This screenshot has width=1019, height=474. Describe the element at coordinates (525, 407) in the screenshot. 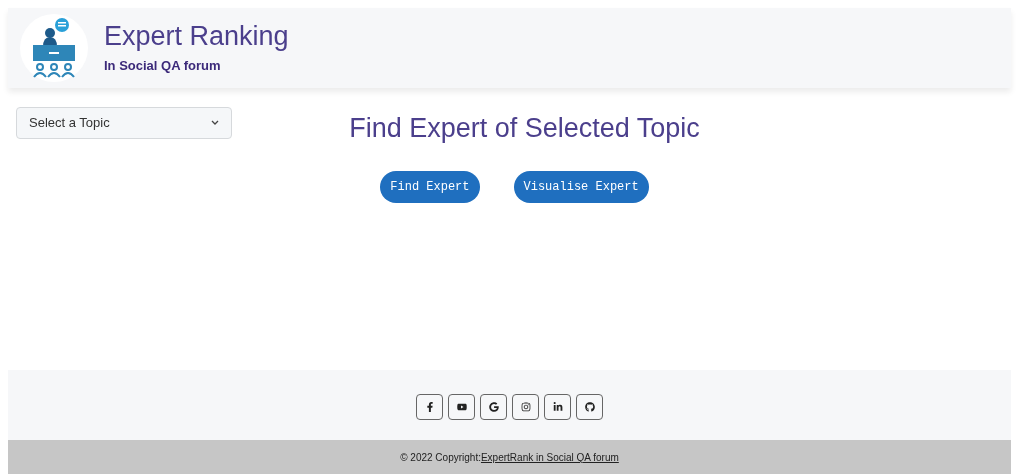

I see `instagram-icon` at that location.